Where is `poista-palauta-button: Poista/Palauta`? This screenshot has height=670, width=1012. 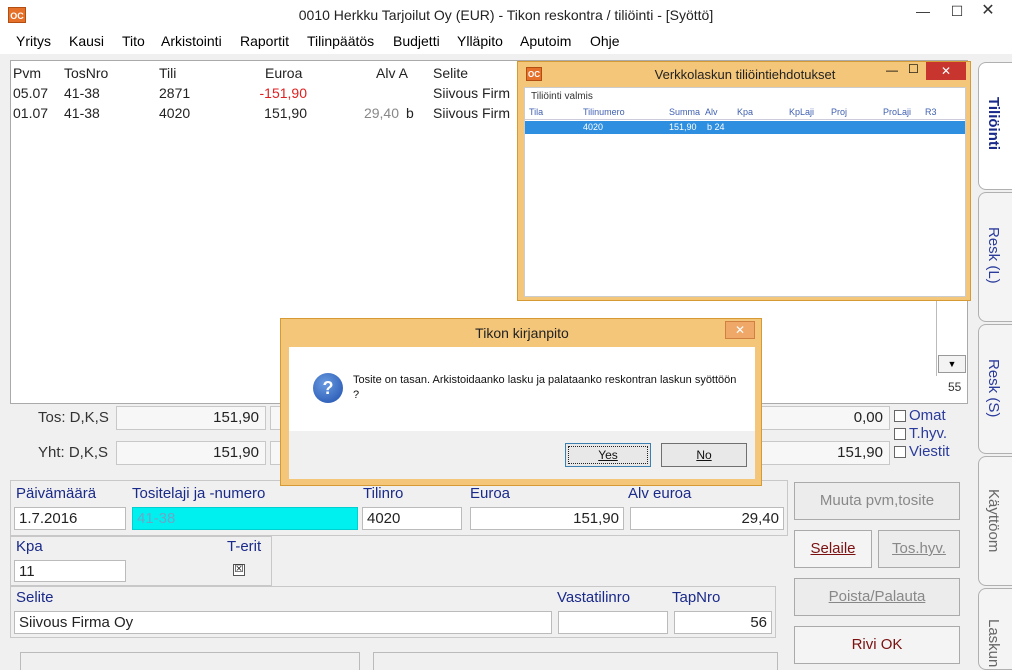
poista-palauta-button: Poista/Palauta is located at coordinates (877, 597).